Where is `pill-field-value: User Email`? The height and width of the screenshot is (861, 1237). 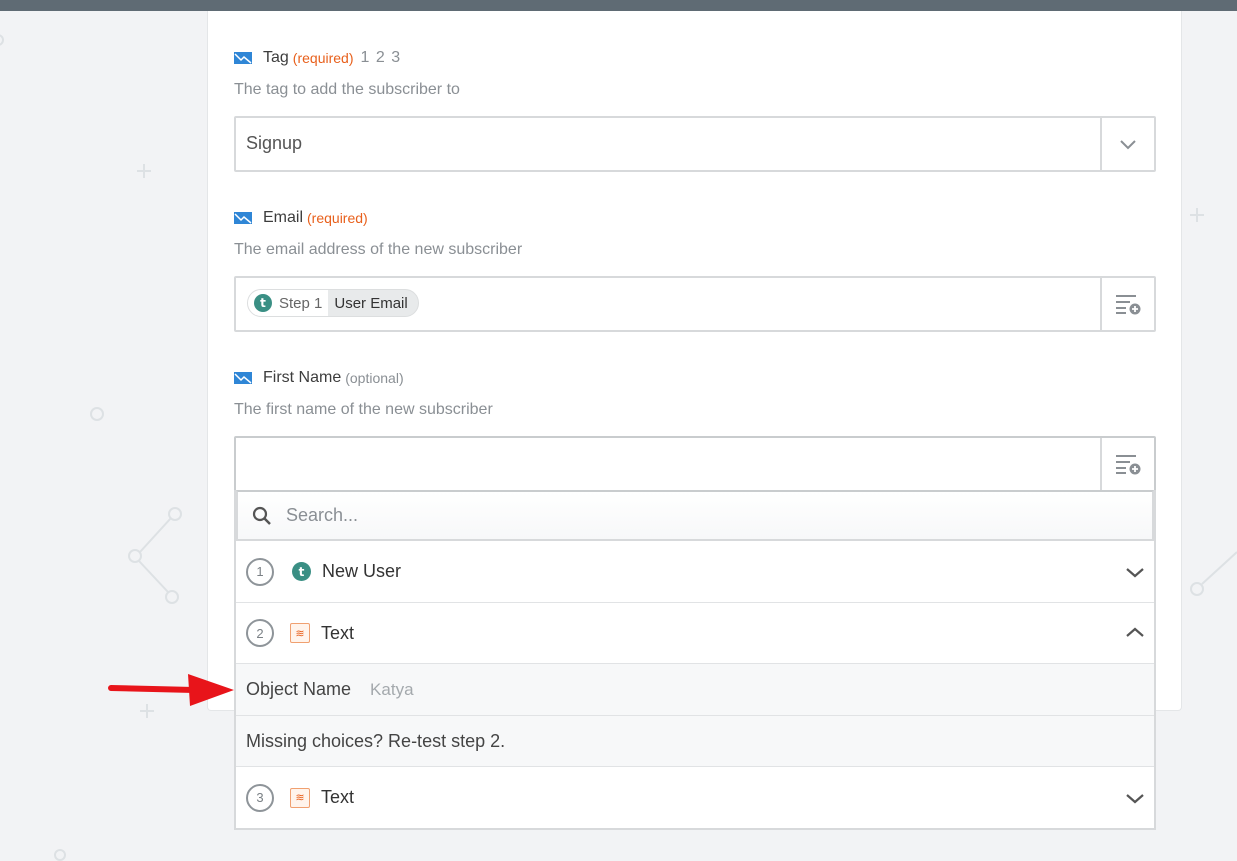 pill-field-value: User Email is located at coordinates (371, 303).